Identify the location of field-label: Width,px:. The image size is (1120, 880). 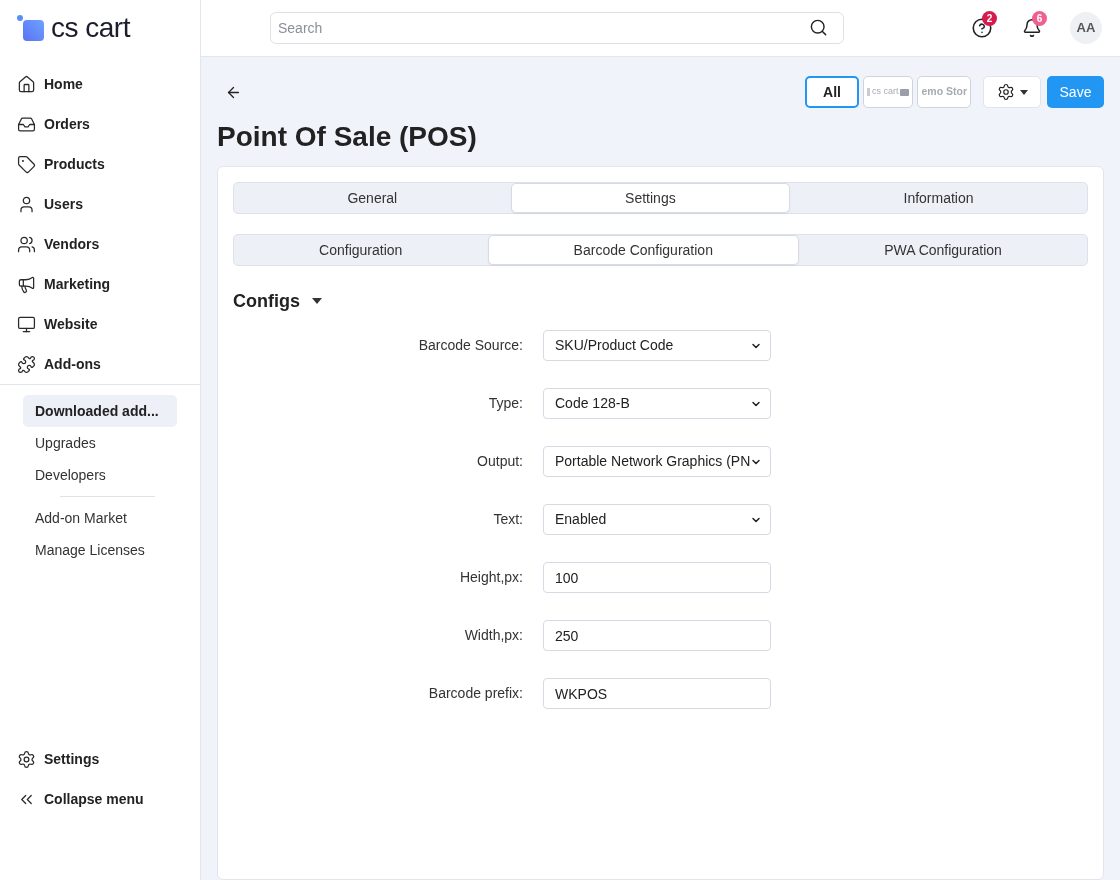
(493, 635).